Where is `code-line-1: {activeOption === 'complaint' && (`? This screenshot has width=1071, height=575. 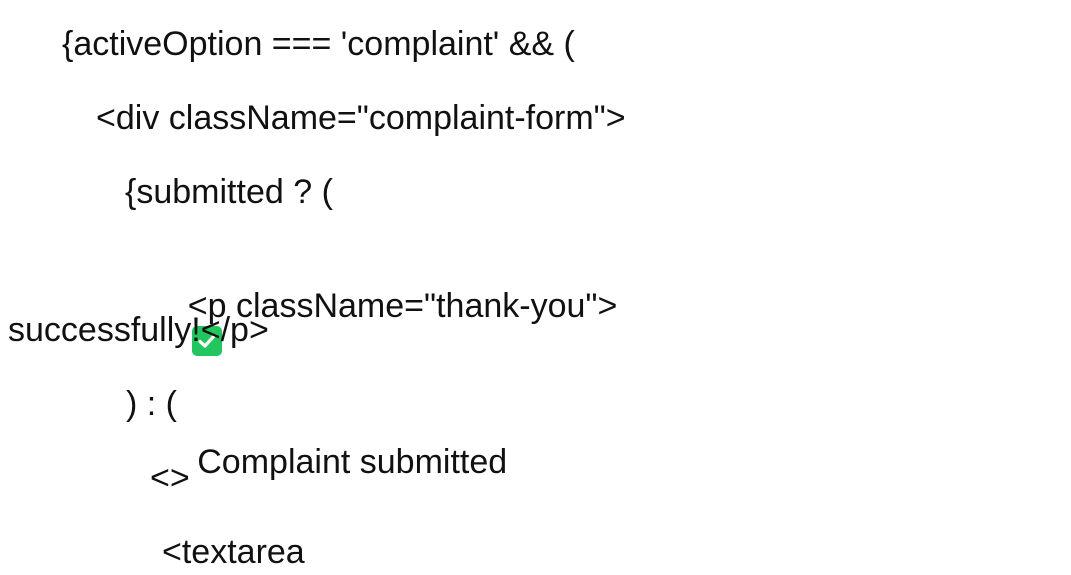 code-line-1: {activeOption === 'complaint' && ( is located at coordinates (318, 44).